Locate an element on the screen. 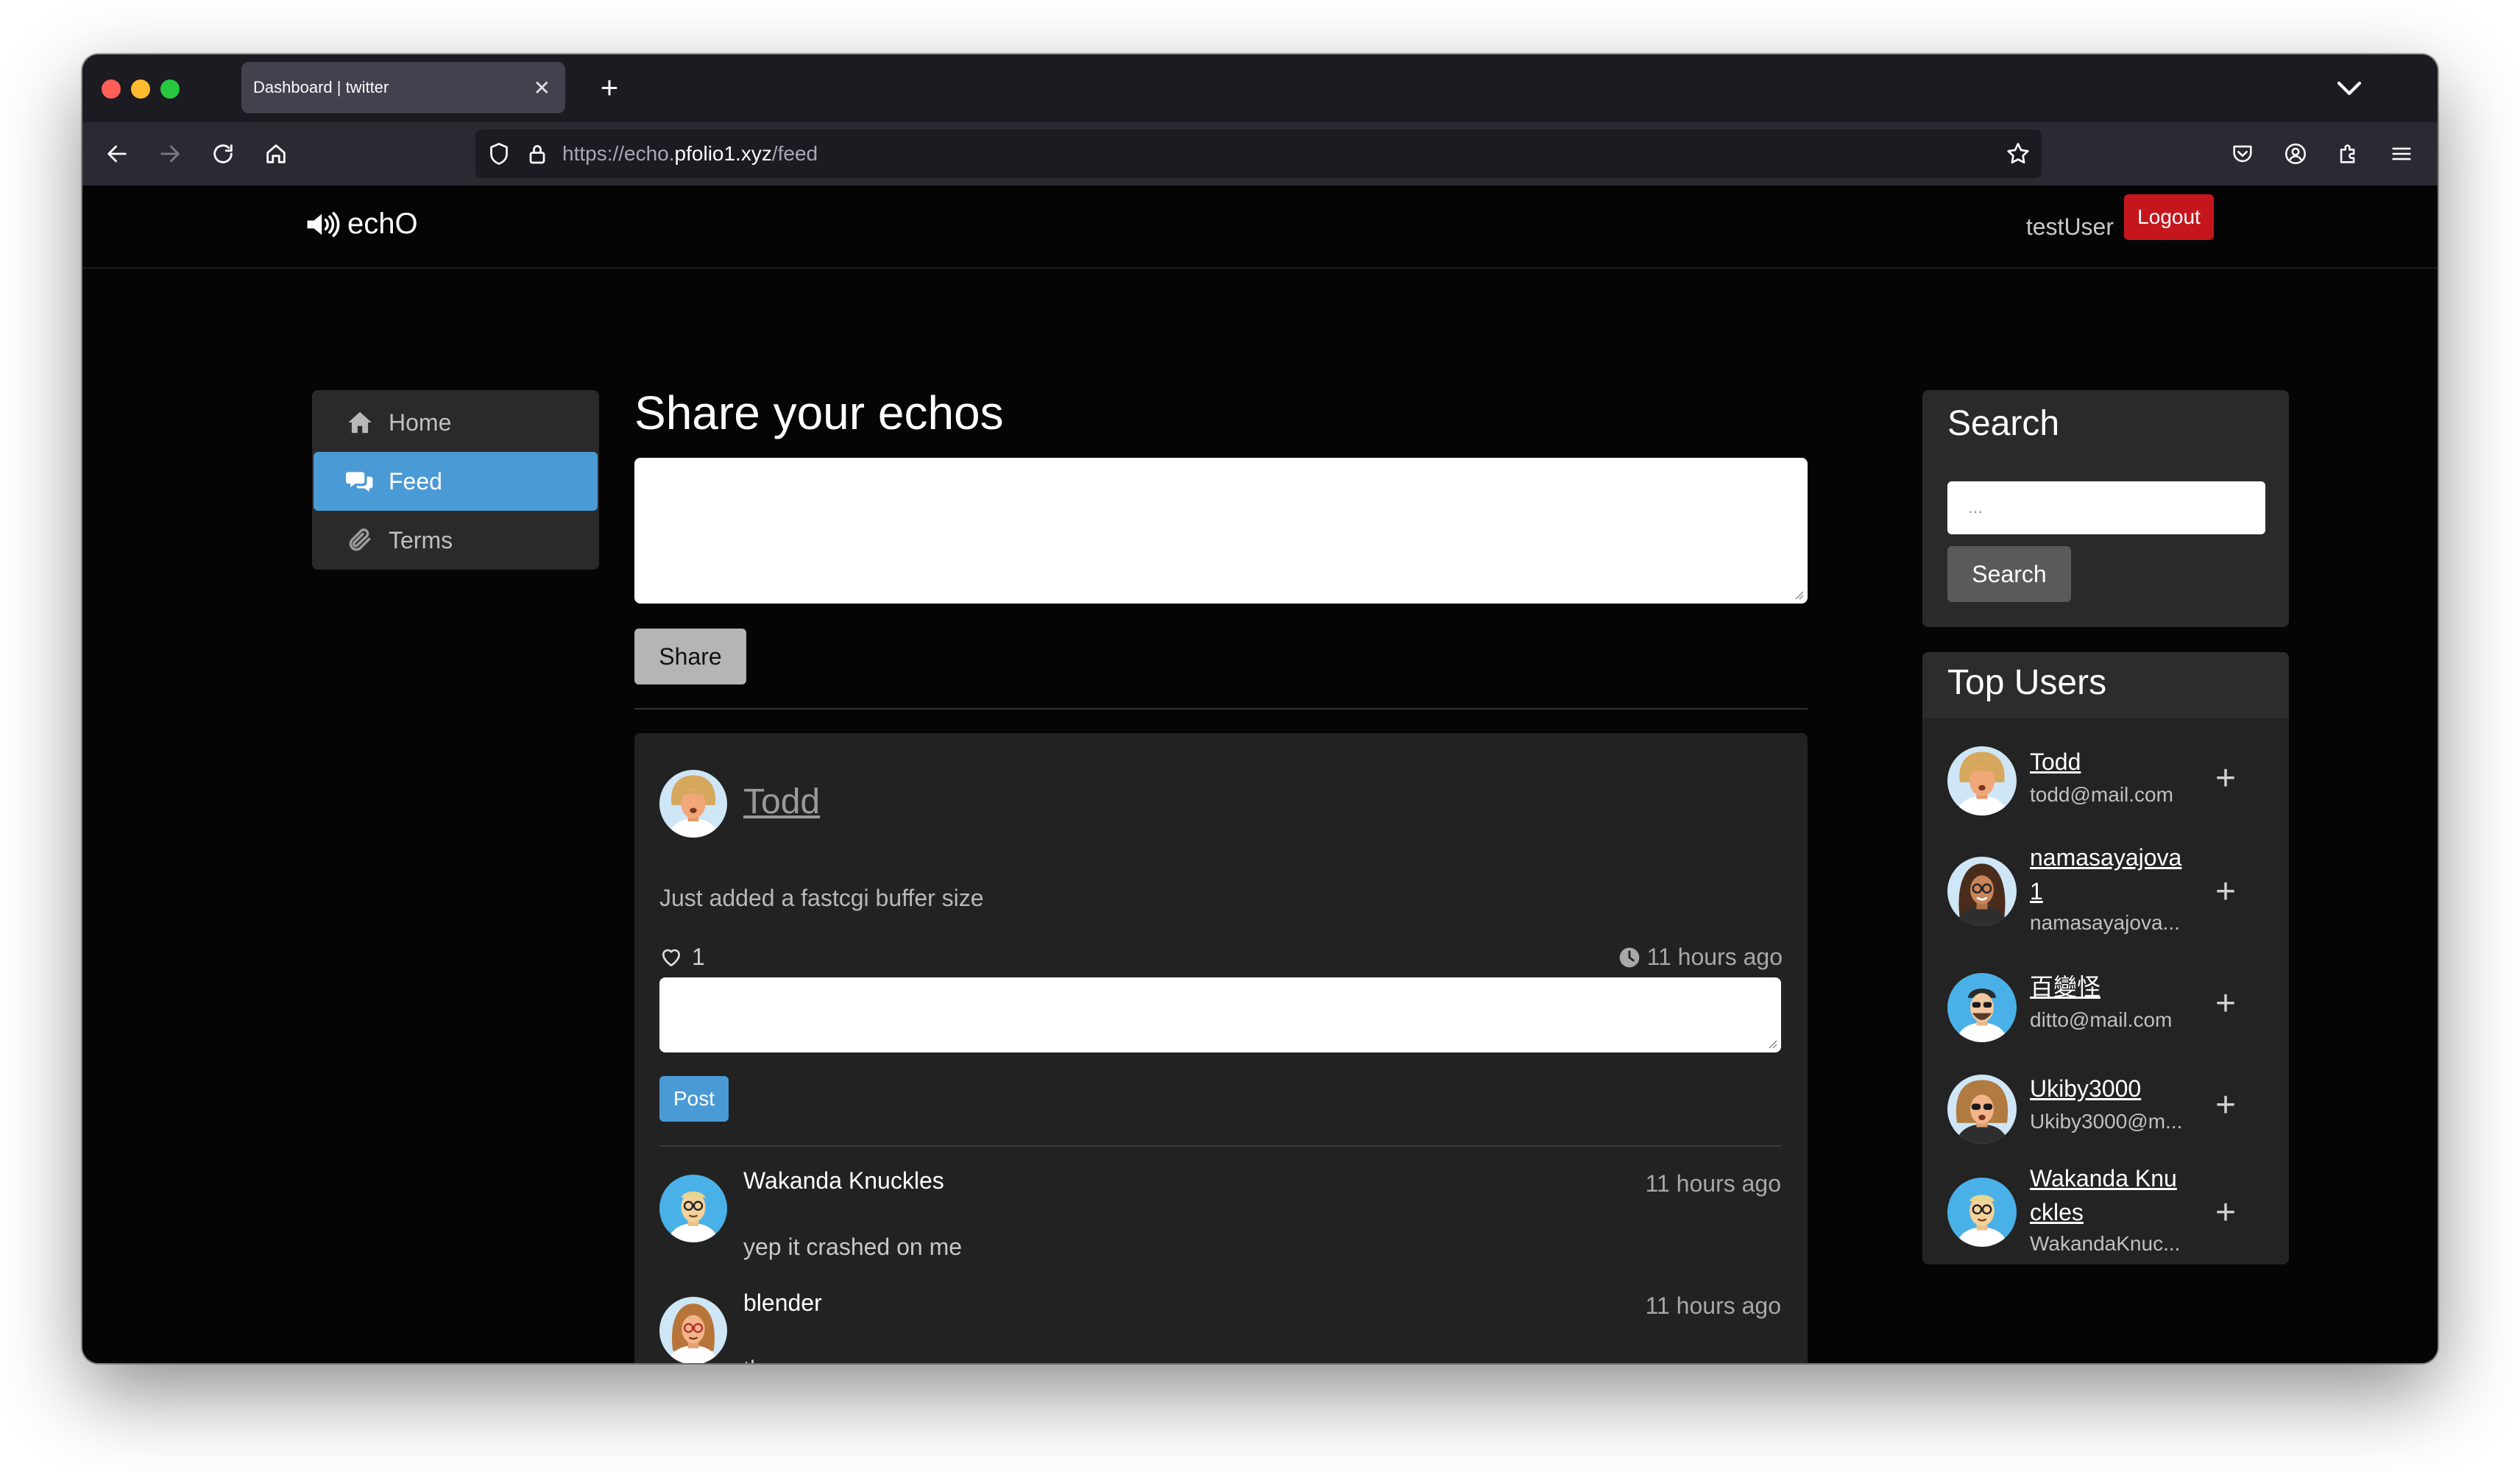 The height and width of the screenshot is (1472, 2520). list-tabs-button is located at coordinates (2350, 88).